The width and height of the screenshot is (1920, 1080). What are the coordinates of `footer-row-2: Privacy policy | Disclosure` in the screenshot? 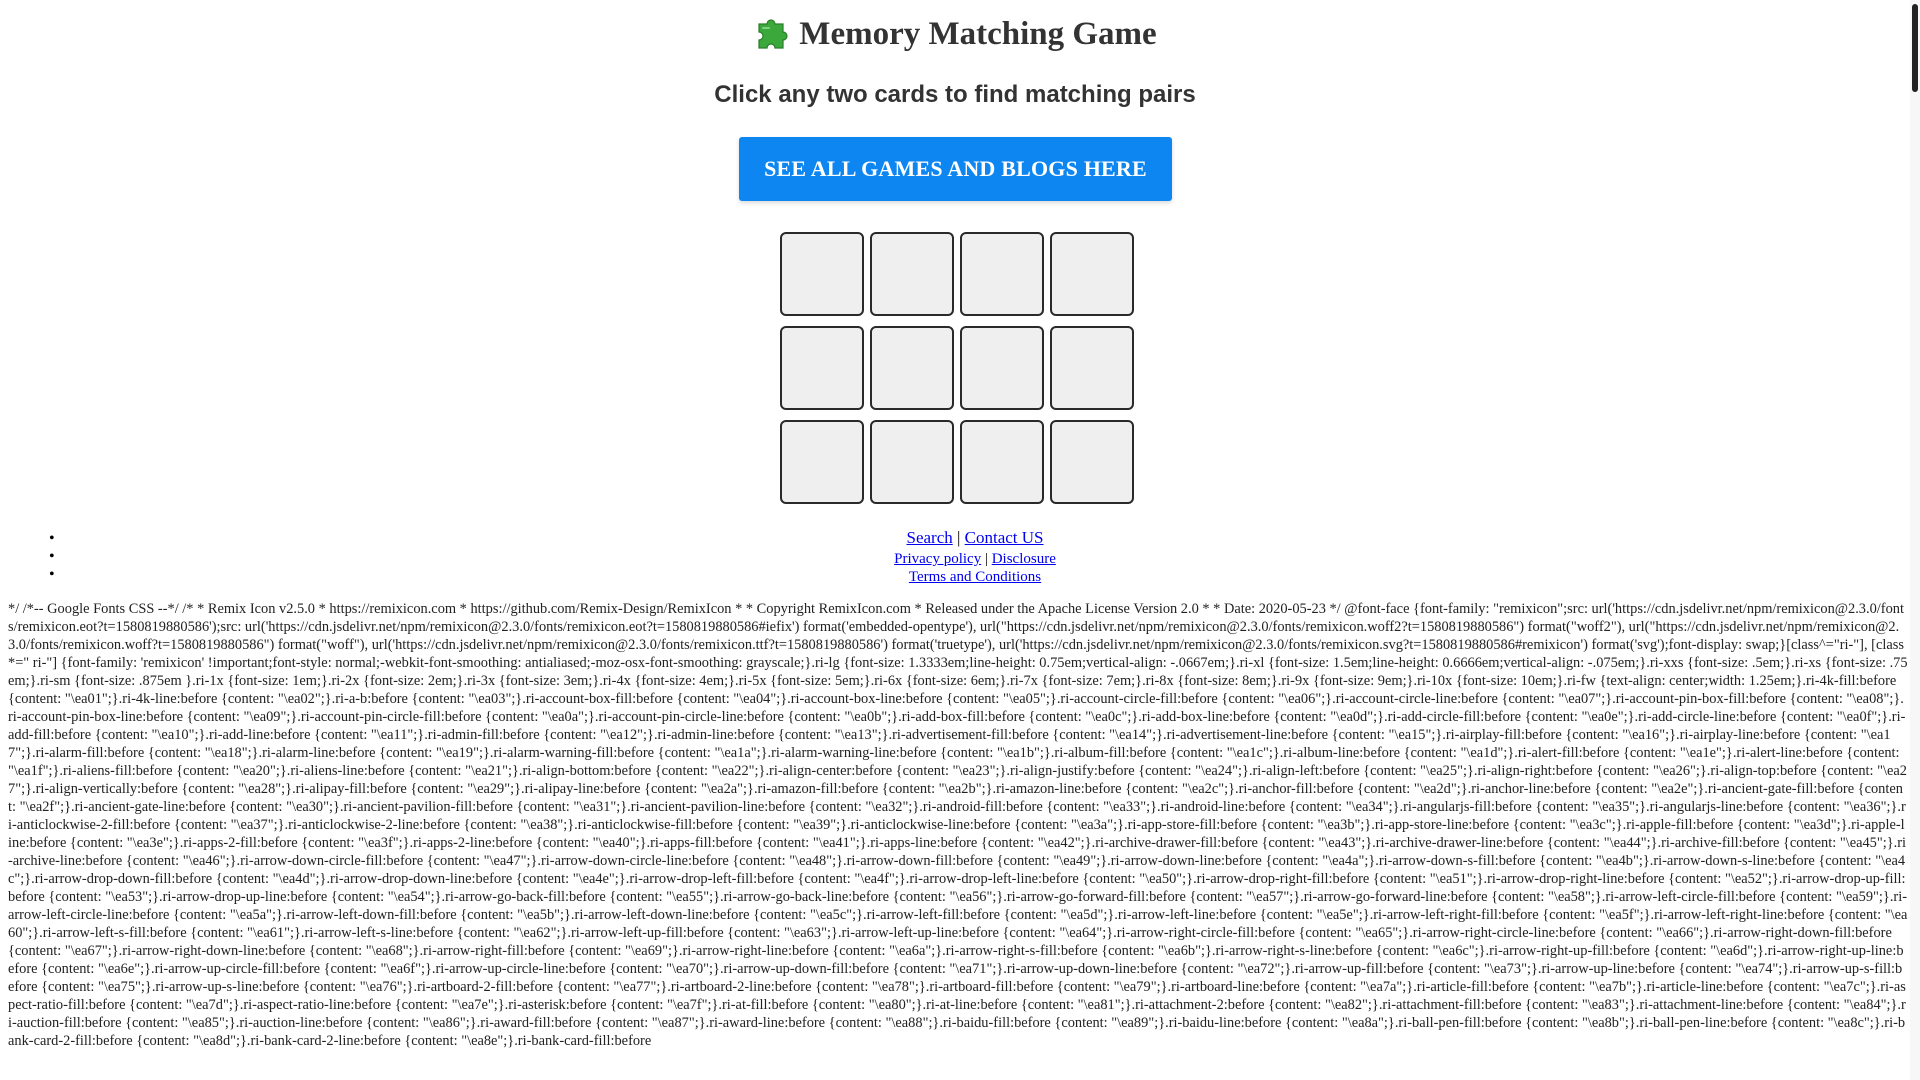 It's located at (975, 559).